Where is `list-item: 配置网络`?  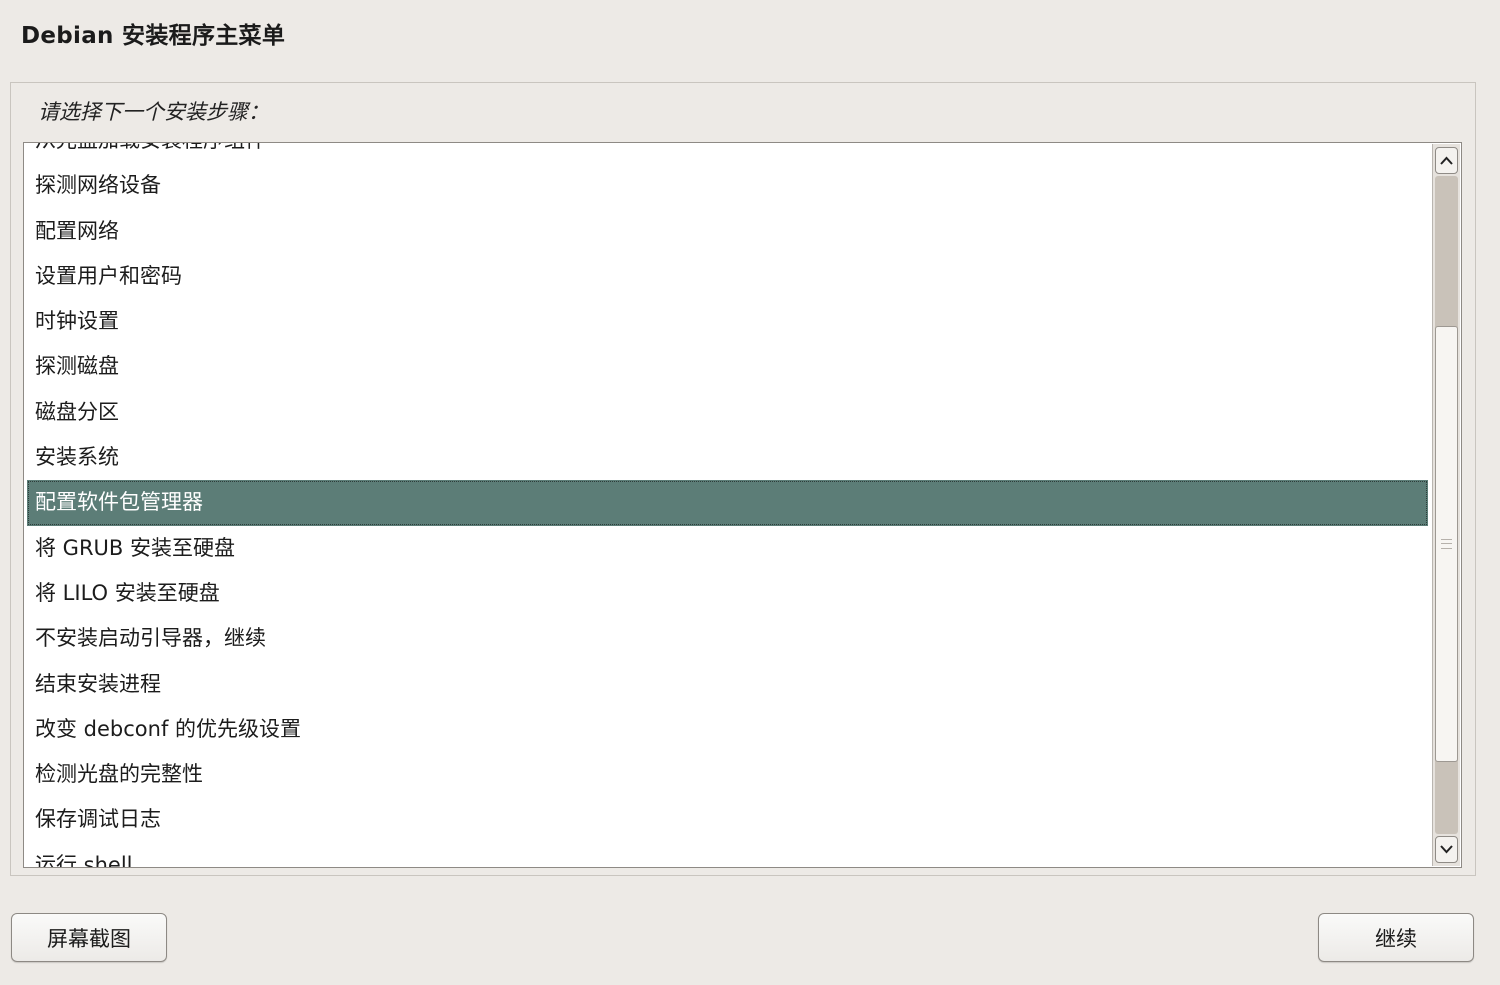 list-item: 配置网络 is located at coordinates (727, 231).